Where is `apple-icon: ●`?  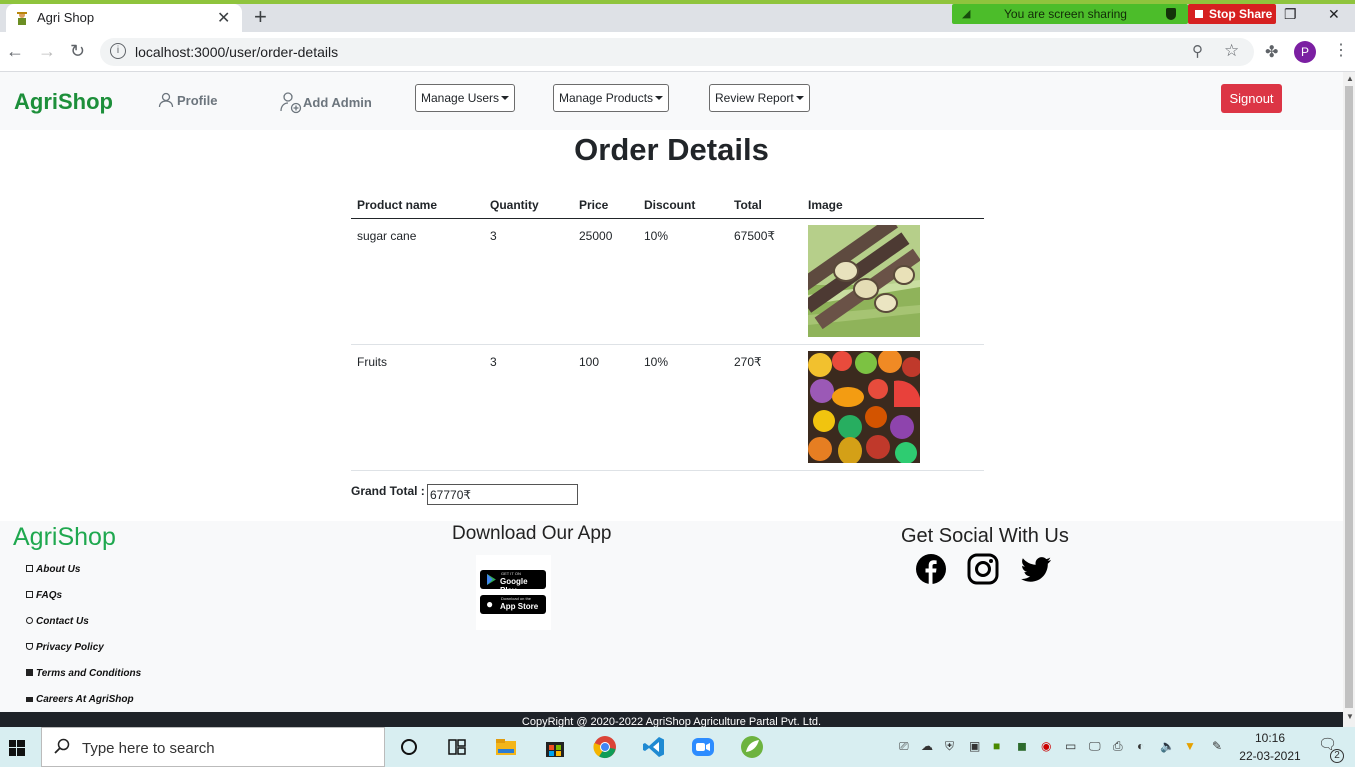
apple-icon: ● is located at coordinates (490, 604).